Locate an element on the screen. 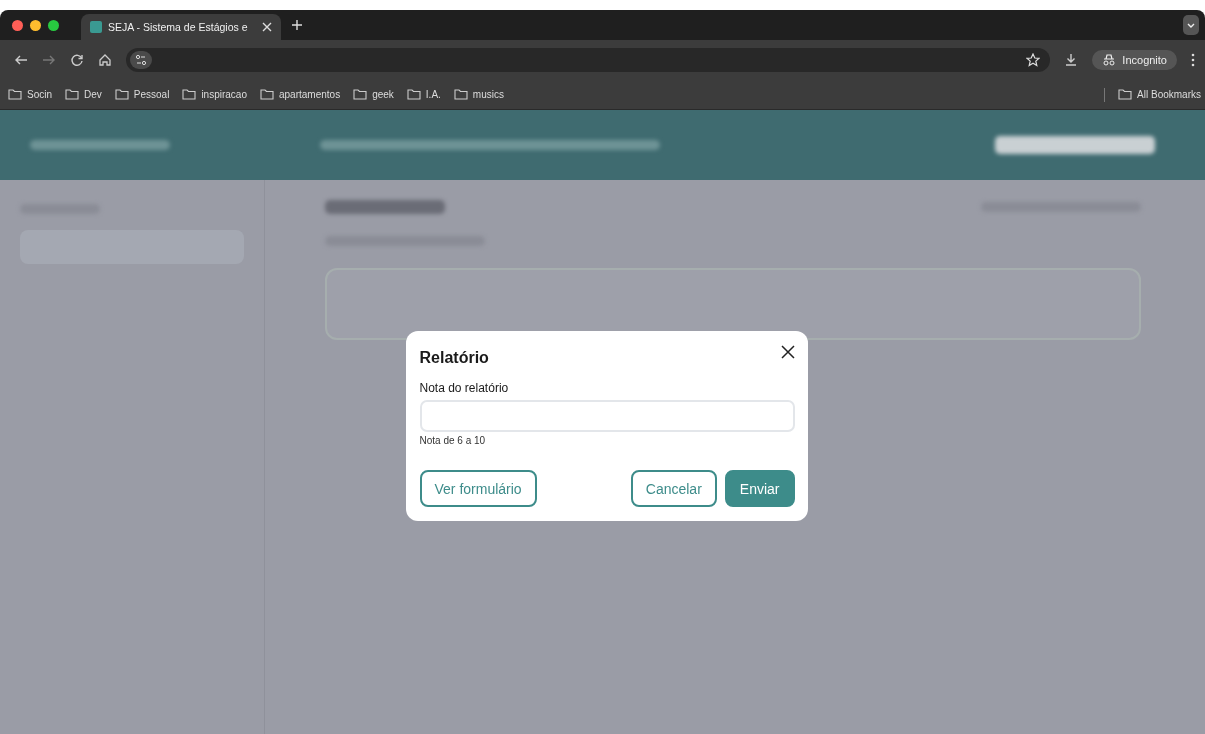  new-tab-icon is located at coordinates (297, 25).